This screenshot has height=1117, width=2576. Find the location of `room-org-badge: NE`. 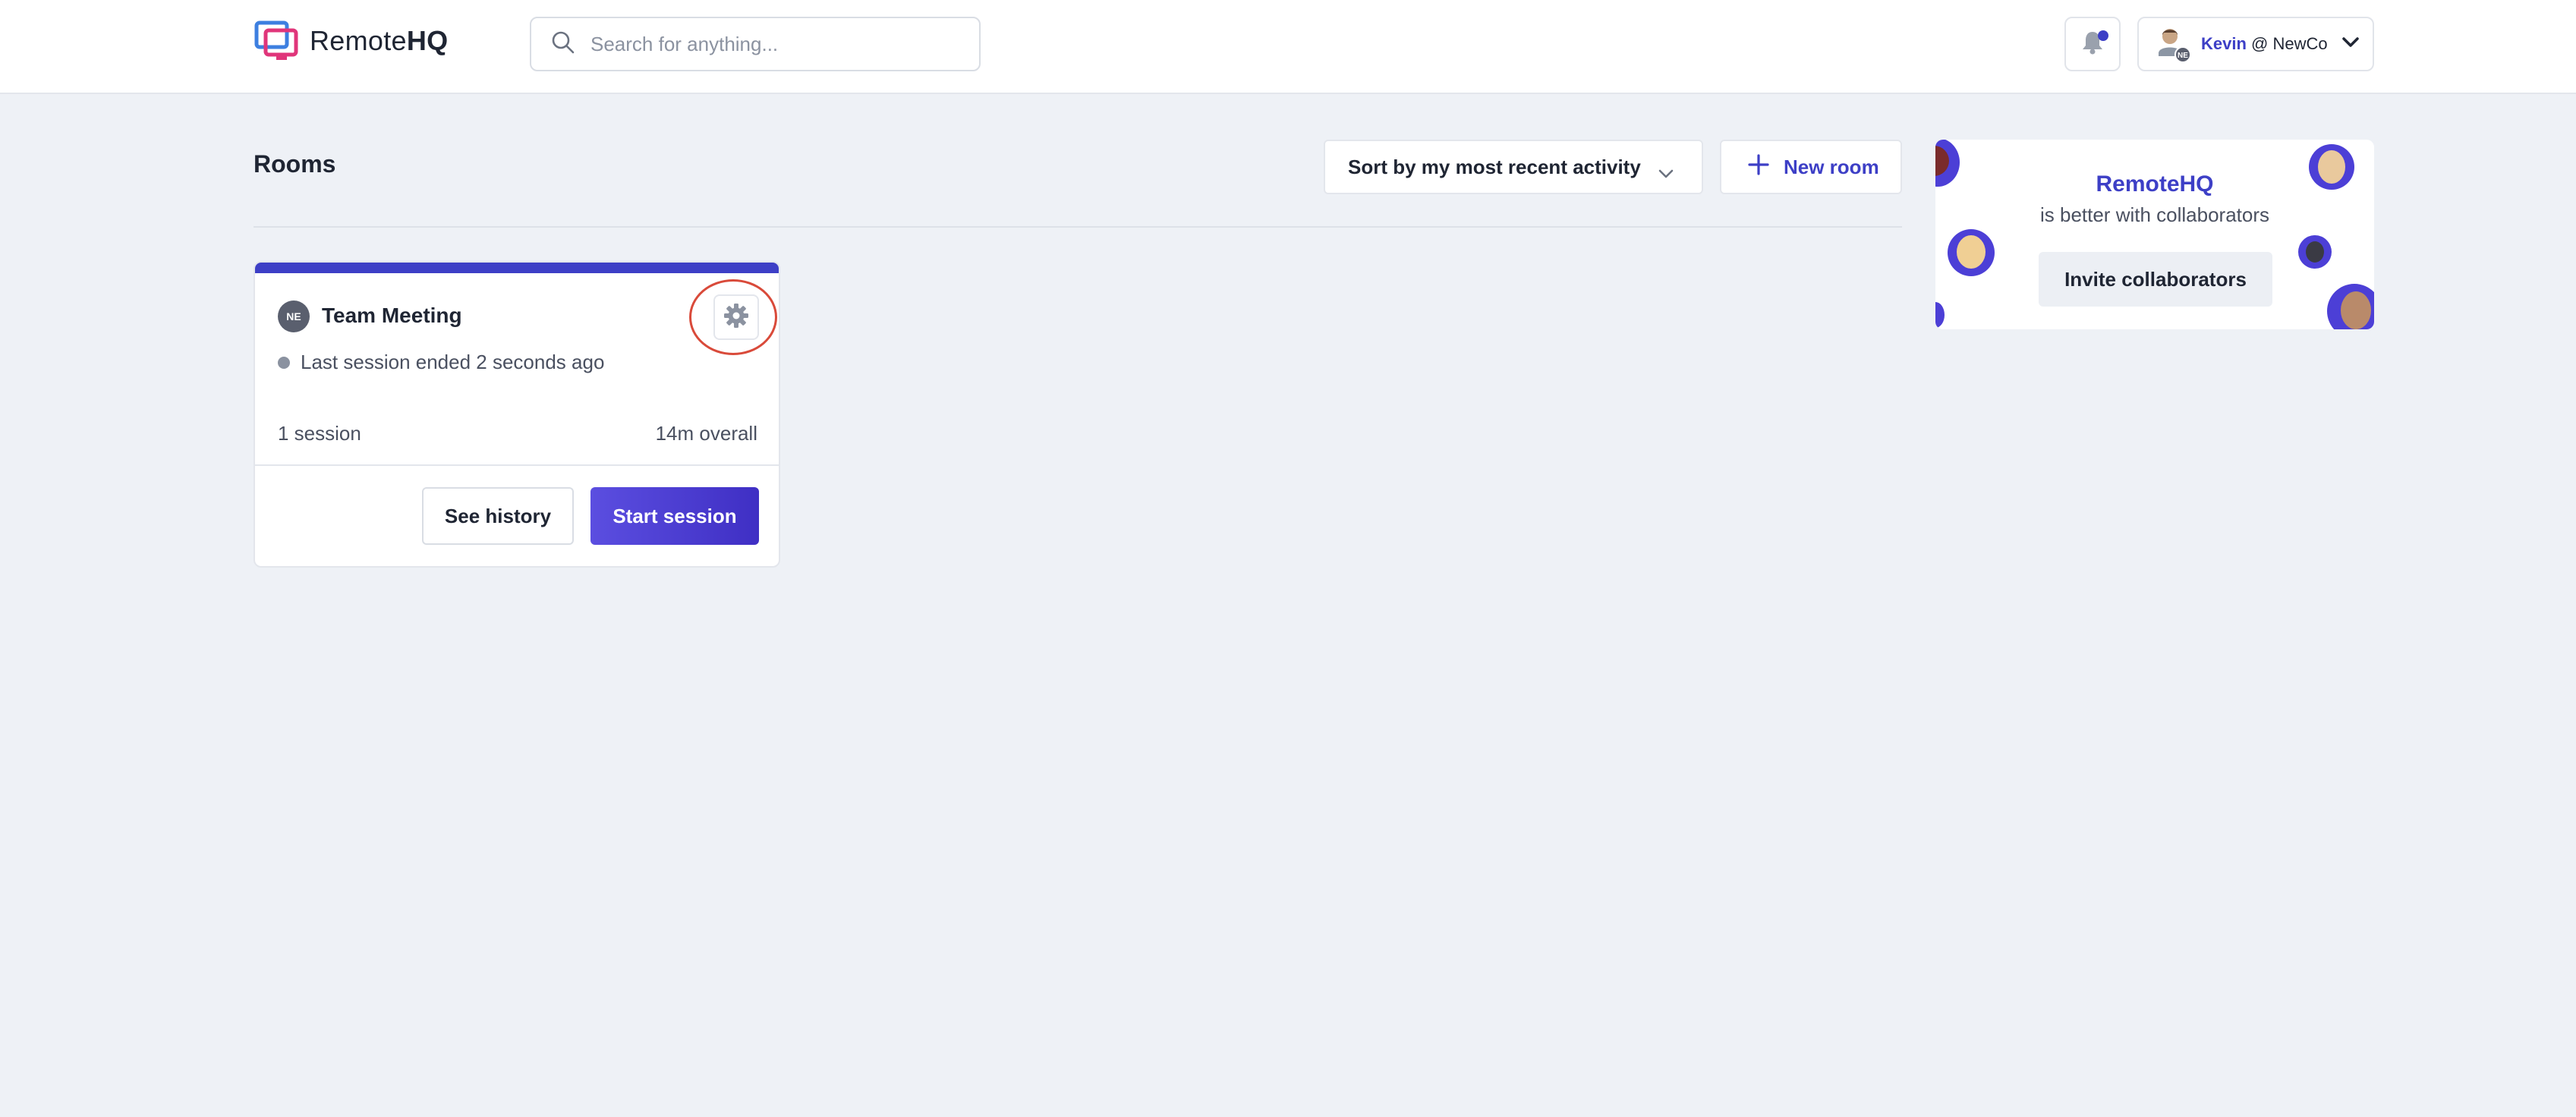

room-org-badge: NE is located at coordinates (294, 316).